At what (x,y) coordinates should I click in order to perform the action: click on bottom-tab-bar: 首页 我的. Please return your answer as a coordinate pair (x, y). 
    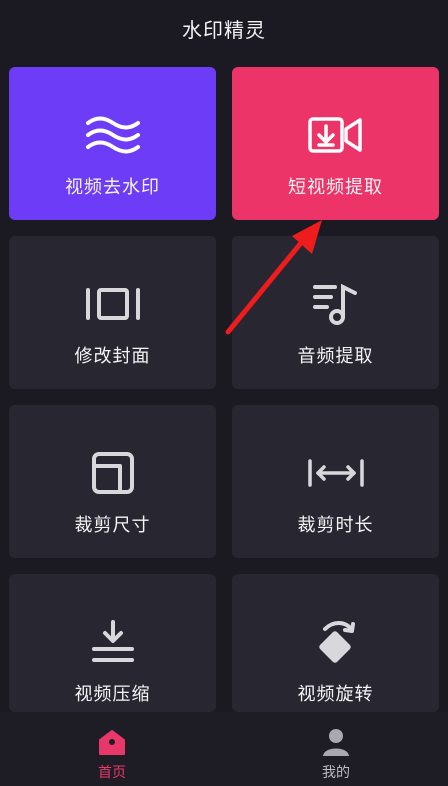
    Looking at the image, I should click on (224, 749).